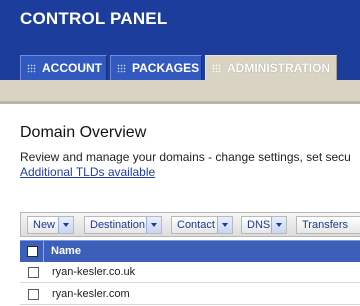 The width and height of the screenshot is (360, 306). What do you see at coordinates (32, 251) in the screenshot?
I see `select-all-checkbox` at bounding box center [32, 251].